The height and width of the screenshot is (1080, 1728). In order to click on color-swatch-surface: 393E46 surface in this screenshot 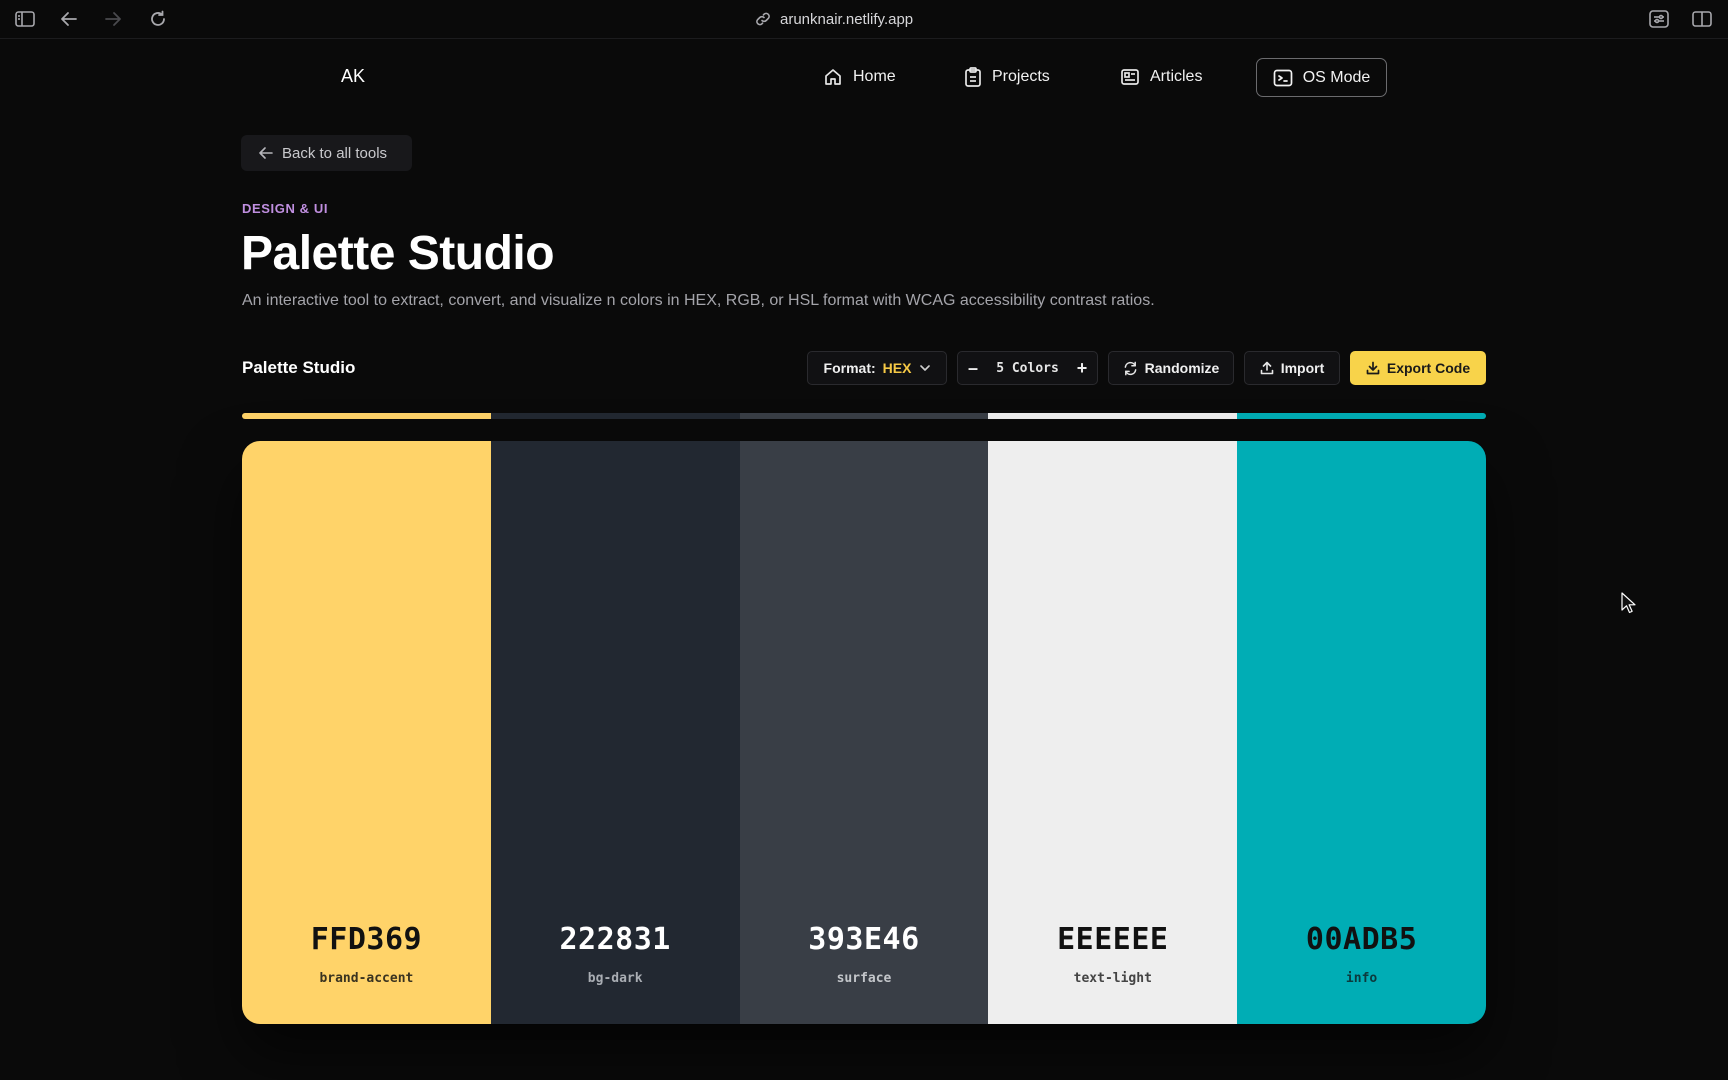, I will do `click(864, 732)`.